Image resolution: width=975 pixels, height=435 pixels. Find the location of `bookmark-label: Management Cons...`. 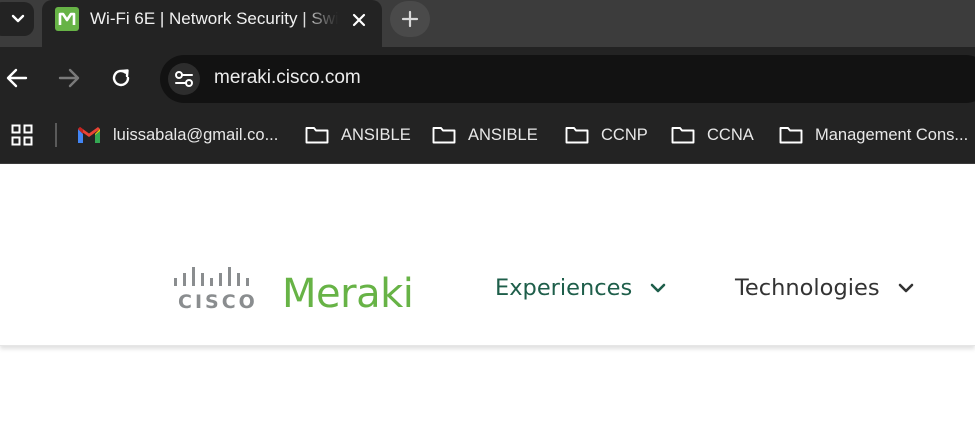

bookmark-label: Management Cons... is located at coordinates (892, 134).